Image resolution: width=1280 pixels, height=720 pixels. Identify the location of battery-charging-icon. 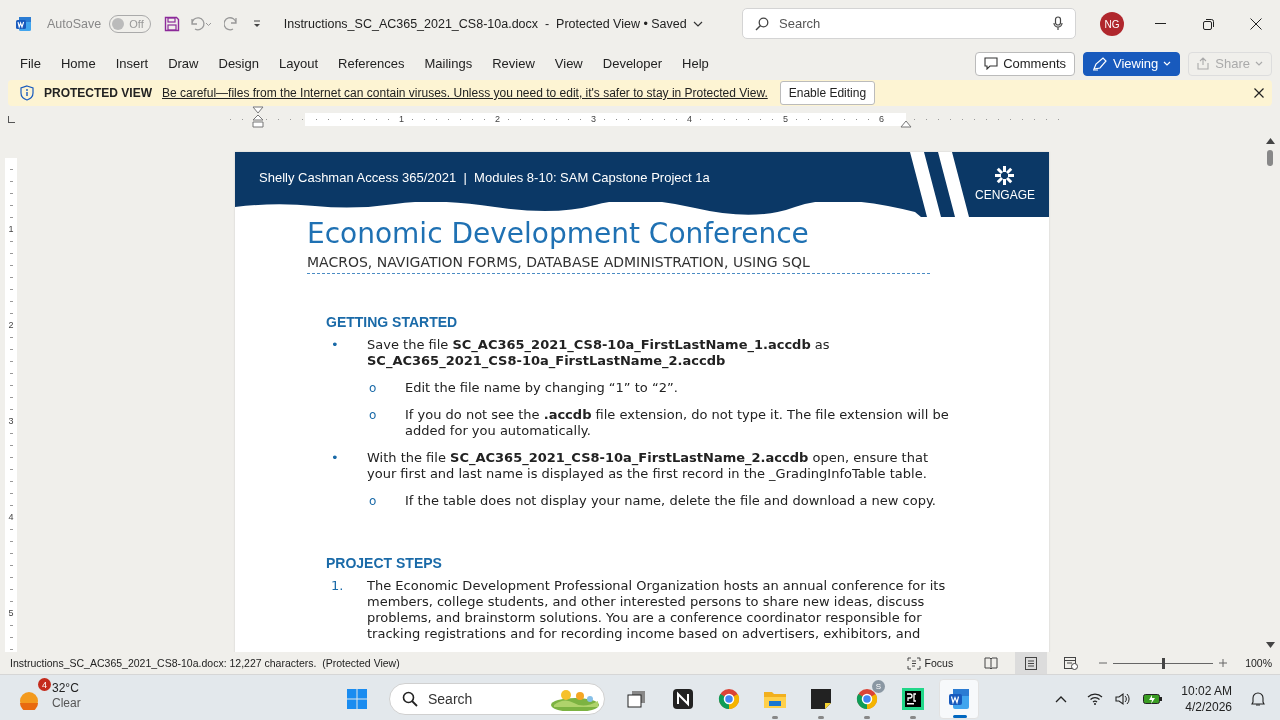
(1153, 699).